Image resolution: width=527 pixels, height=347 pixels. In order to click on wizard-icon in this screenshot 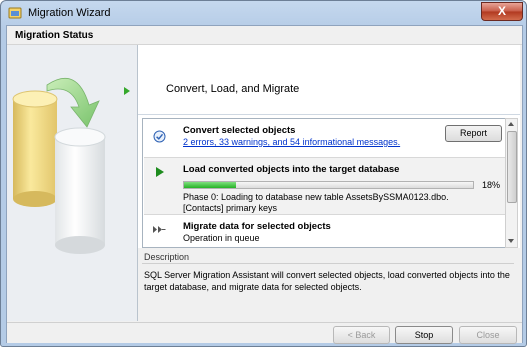, I will do `click(15, 13)`.